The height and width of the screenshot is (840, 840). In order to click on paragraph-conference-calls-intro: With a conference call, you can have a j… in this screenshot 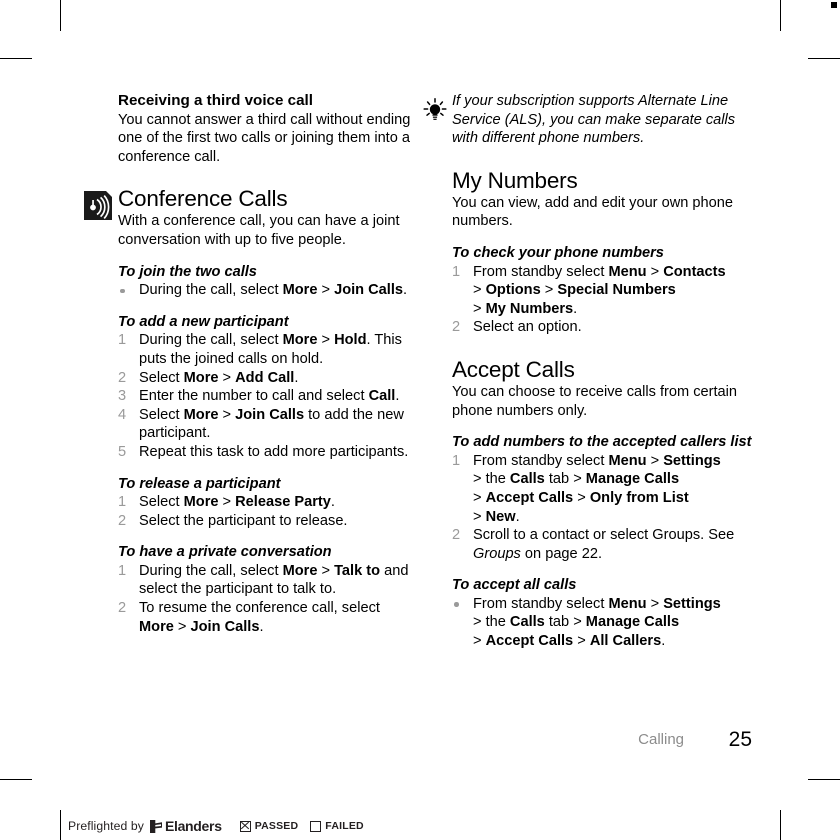, I will do `click(259, 230)`.